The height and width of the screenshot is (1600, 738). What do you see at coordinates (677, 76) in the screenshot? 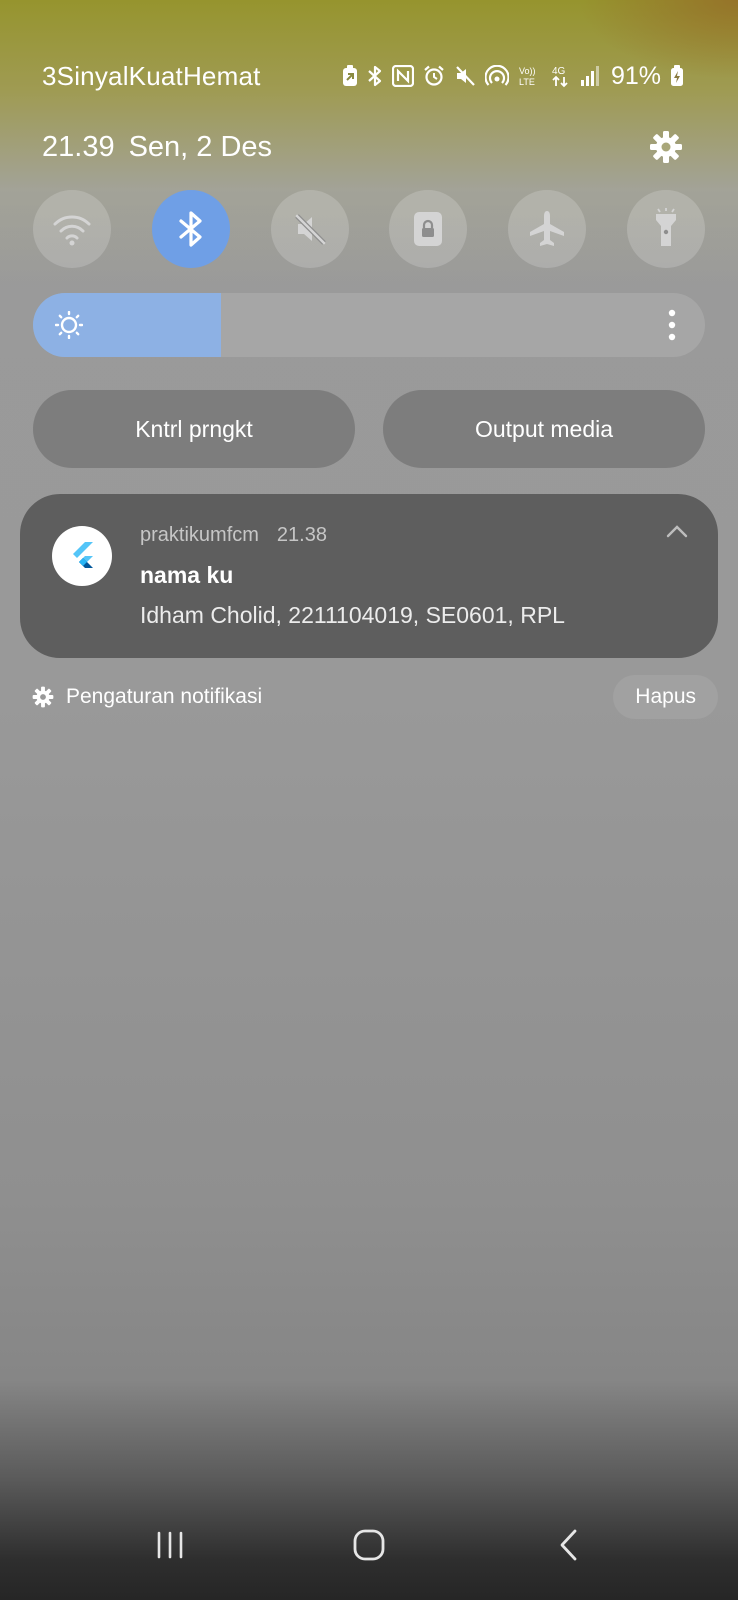
I see `battery-charging-icon` at bounding box center [677, 76].